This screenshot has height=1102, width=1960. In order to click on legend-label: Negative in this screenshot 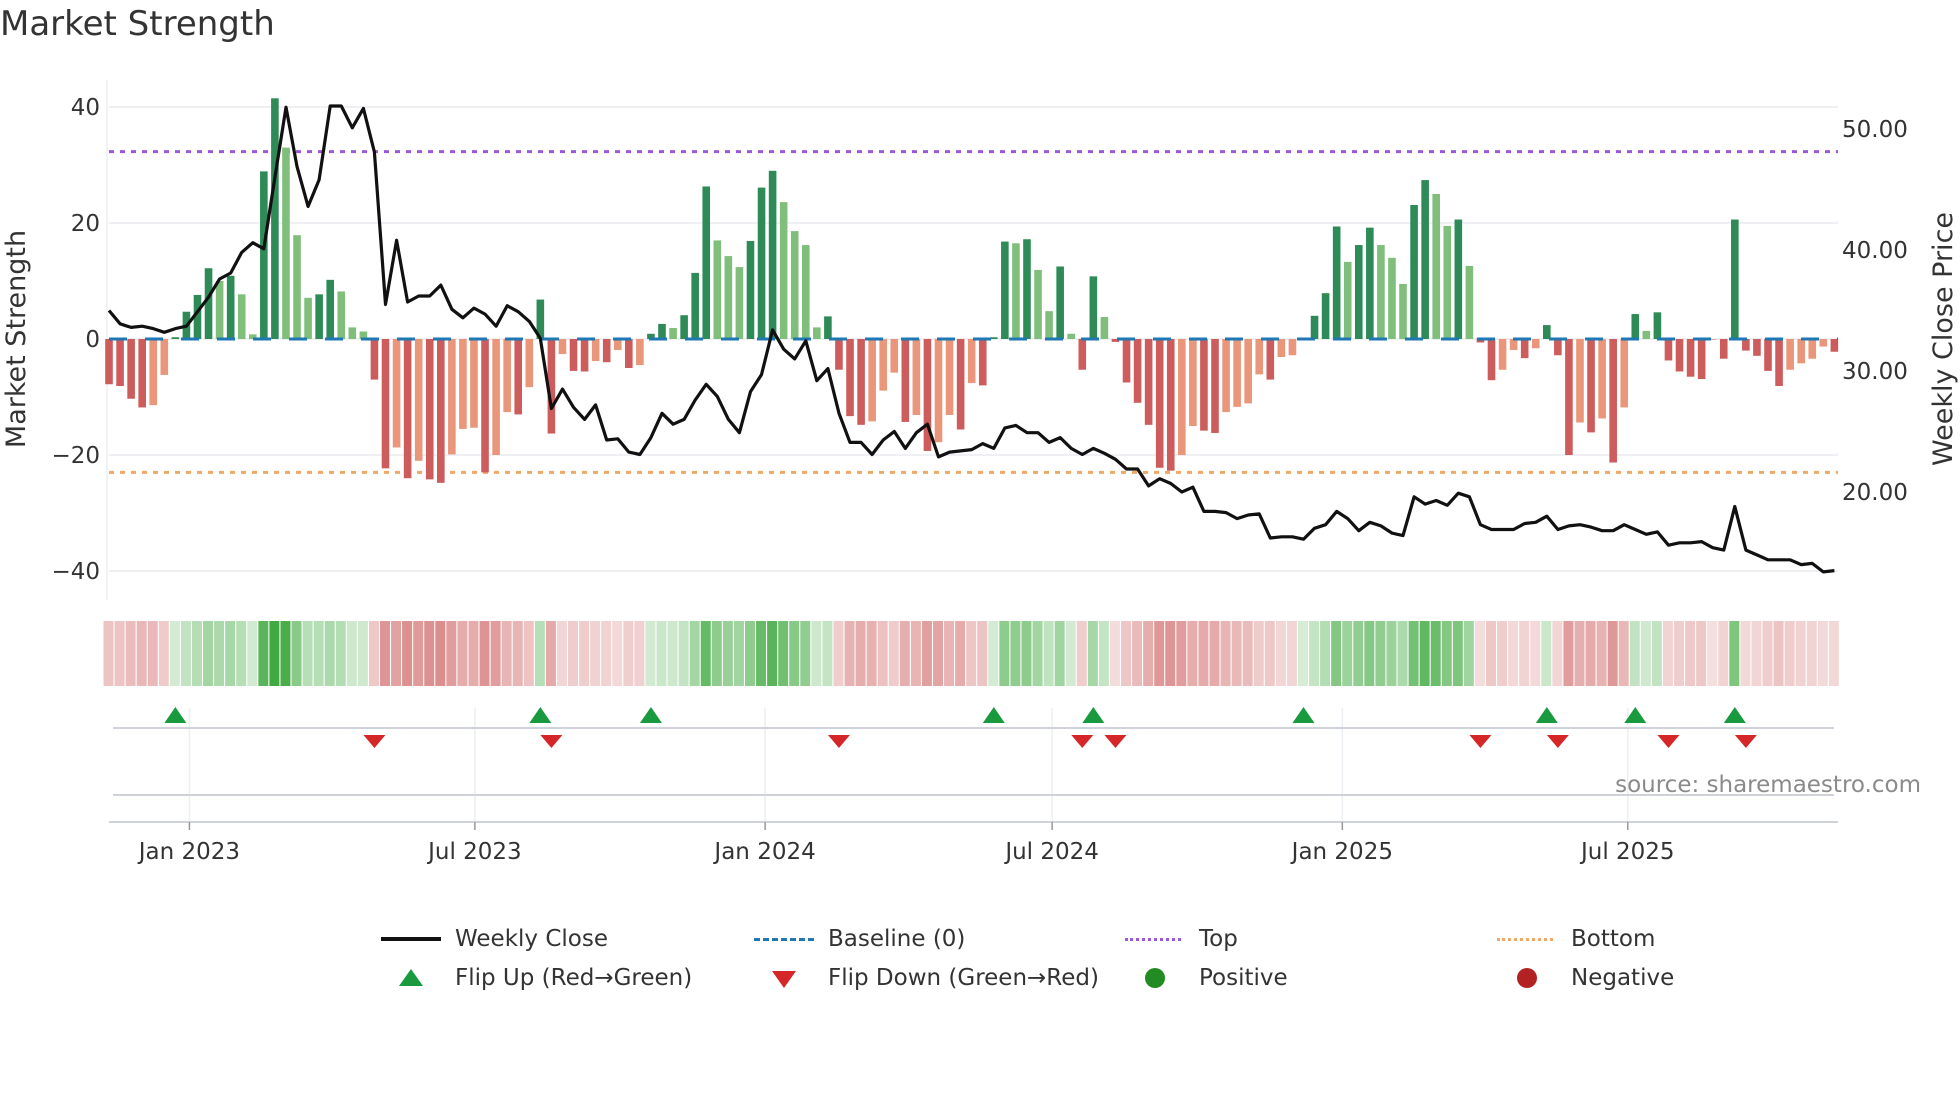, I will do `click(1623, 978)`.